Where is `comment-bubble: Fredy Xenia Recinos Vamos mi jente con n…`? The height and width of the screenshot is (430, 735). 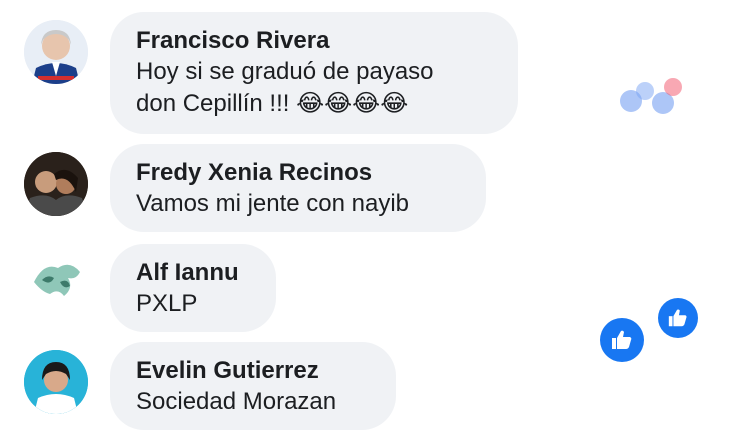
comment-bubble: Fredy Xenia Recinos Vamos mi jente con n… is located at coordinates (298, 188).